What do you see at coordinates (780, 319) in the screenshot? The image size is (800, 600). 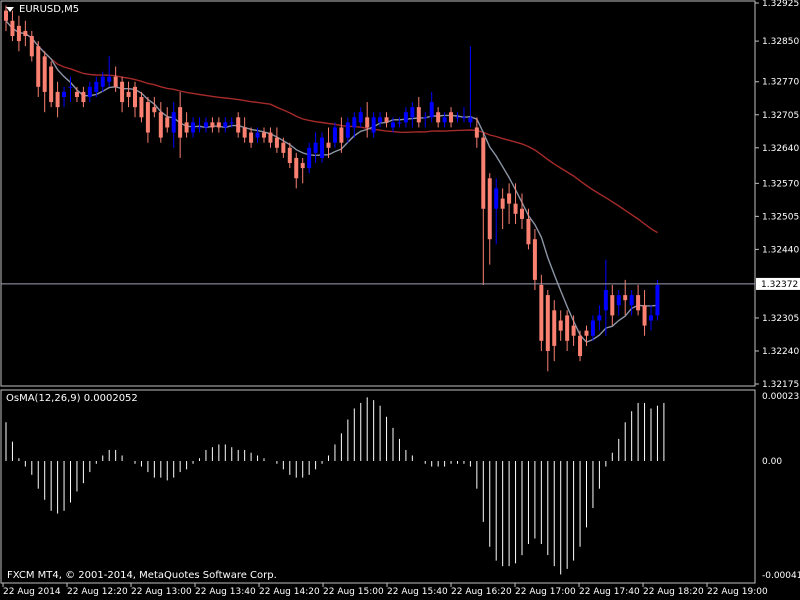 I see `price-tick-label: 1.32305` at bounding box center [780, 319].